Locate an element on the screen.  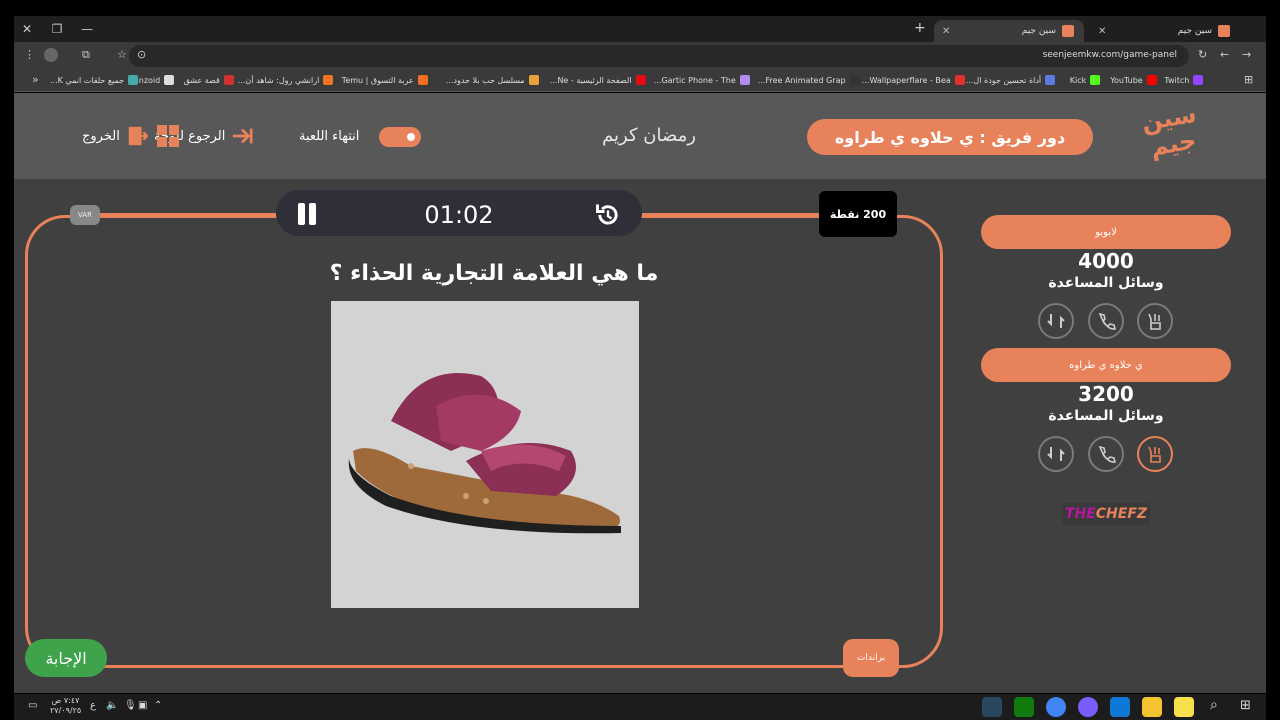
reset-timer-icon is located at coordinates (608, 215).